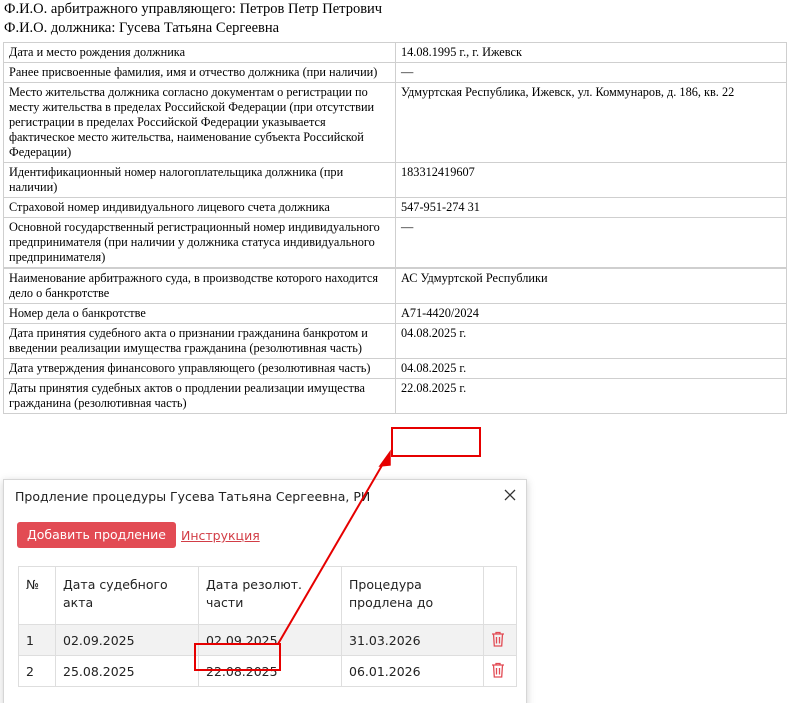 Image resolution: width=790 pixels, height=703 pixels. Describe the element at coordinates (591, 52) in the screenshot. I see `row-value: 14.08.1995 г., г. Ижевск` at that location.